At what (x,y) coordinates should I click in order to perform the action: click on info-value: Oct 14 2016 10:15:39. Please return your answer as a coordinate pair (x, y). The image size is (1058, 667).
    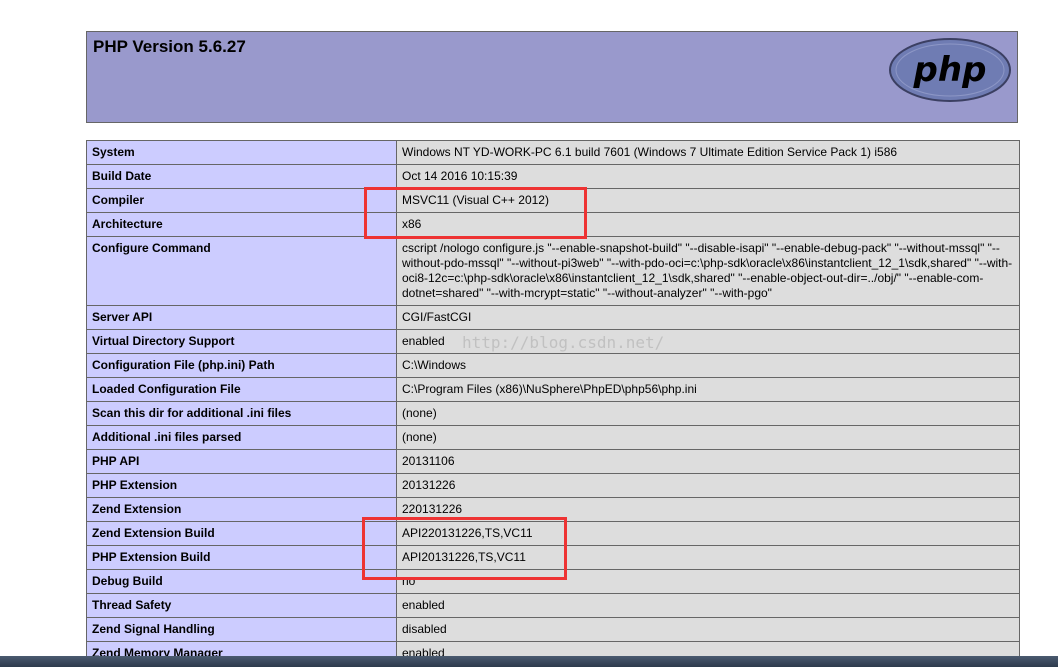
    Looking at the image, I should click on (708, 176).